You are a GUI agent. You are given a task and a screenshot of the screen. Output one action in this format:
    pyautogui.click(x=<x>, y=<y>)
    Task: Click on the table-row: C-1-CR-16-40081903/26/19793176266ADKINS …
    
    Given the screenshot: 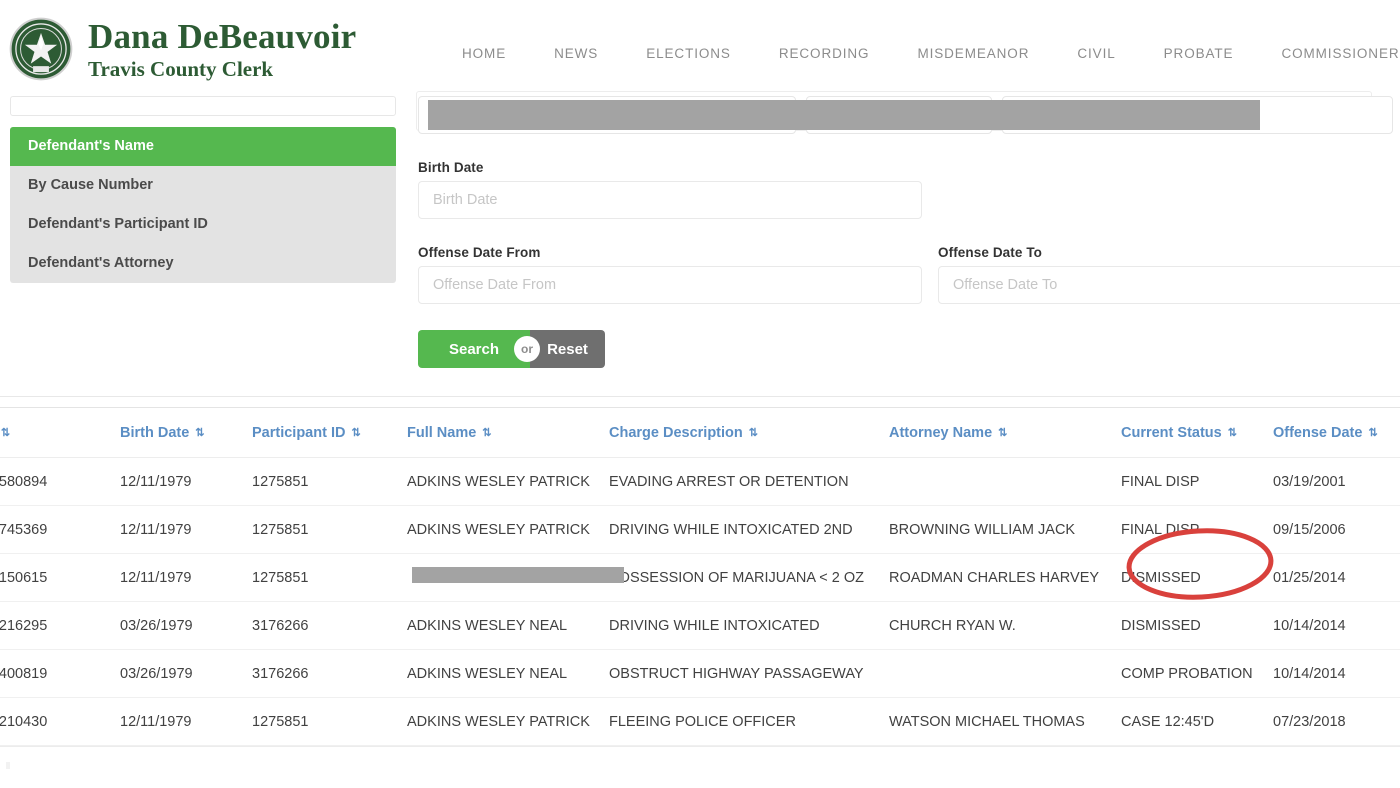 What is the action you would take?
    pyautogui.click(x=700, y=673)
    